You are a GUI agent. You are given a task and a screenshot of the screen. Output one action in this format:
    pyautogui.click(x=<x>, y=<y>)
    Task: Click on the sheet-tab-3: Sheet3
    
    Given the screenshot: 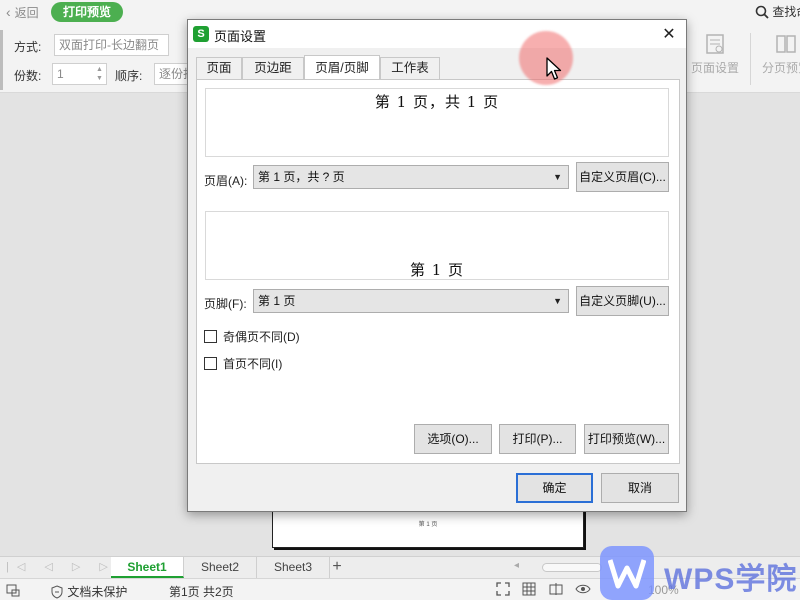 What is the action you would take?
    pyautogui.click(x=293, y=567)
    